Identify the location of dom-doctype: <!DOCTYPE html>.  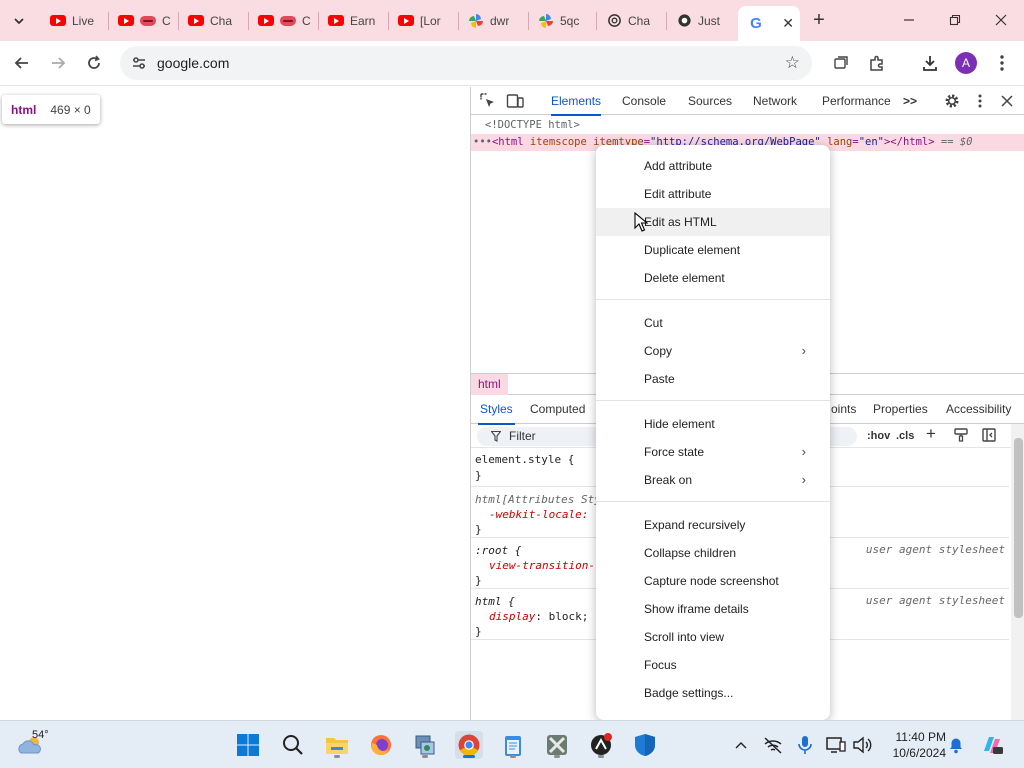
(747, 125).